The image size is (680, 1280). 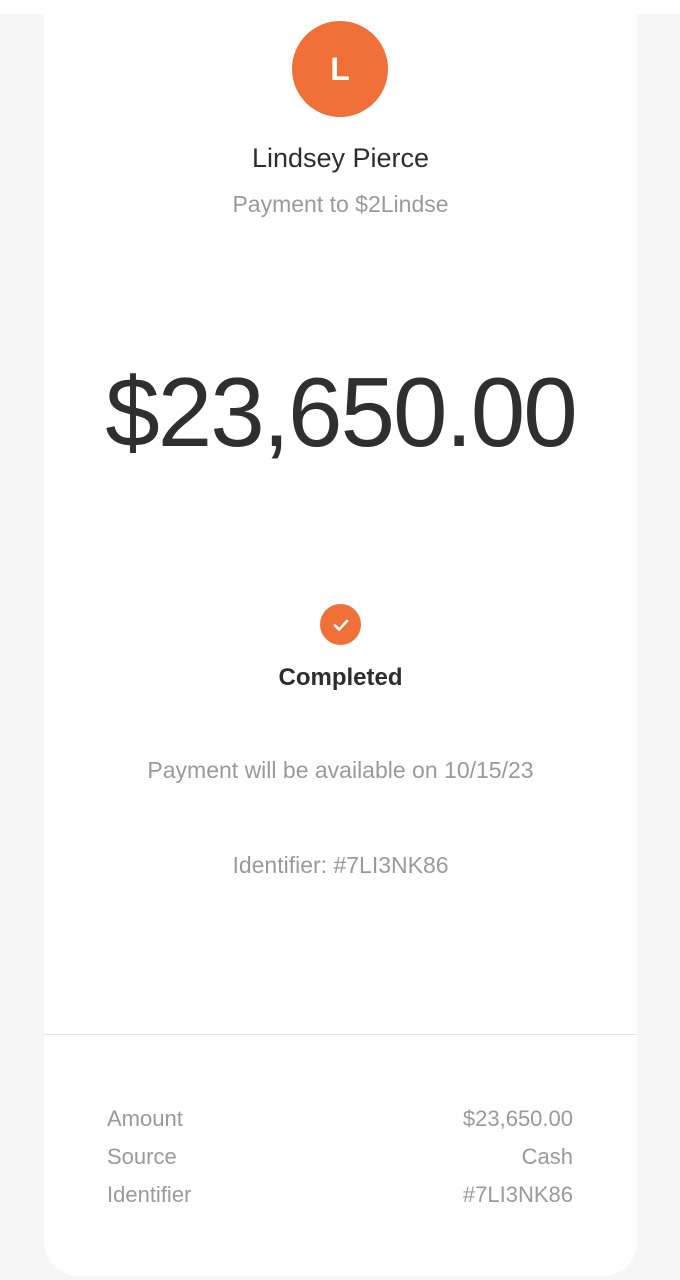 I want to click on avatar-initial: L, so click(x=340, y=68).